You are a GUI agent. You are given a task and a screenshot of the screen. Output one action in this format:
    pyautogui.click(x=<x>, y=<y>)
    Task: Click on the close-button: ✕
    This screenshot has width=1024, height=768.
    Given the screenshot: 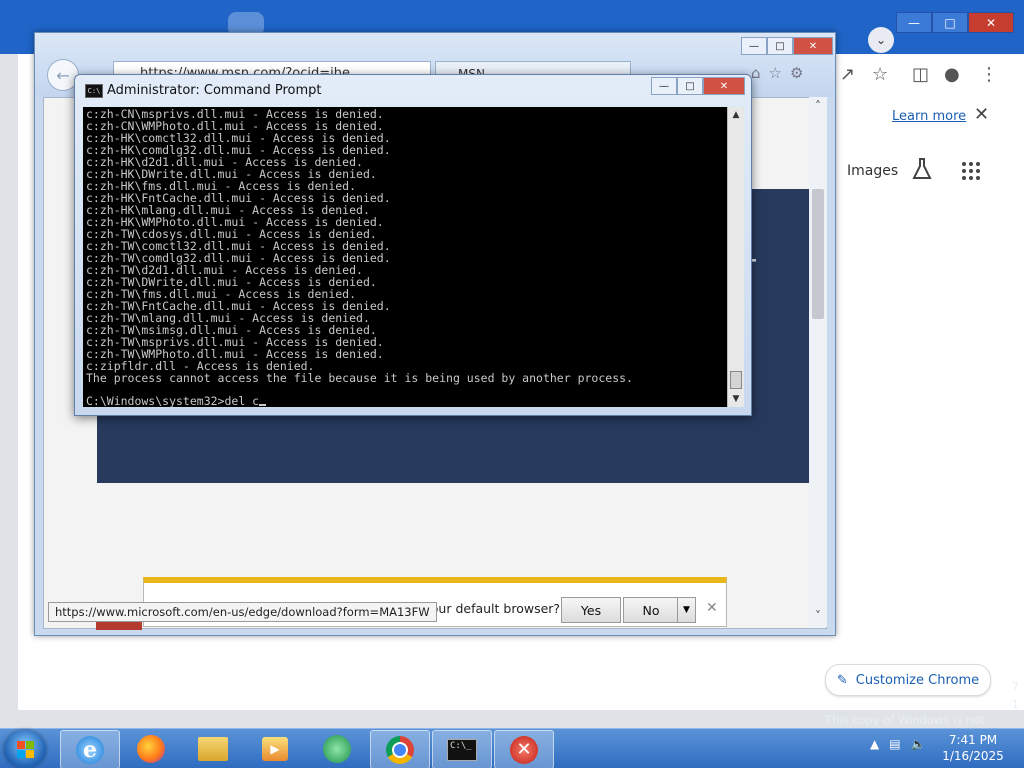 What is the action you would take?
    pyautogui.click(x=991, y=22)
    